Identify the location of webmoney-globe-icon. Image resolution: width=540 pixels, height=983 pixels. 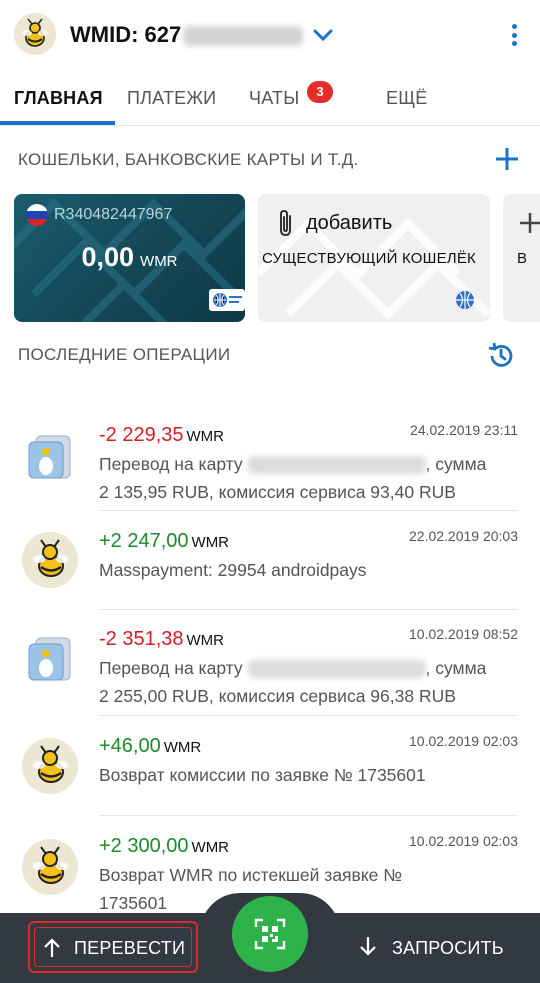
(465, 300).